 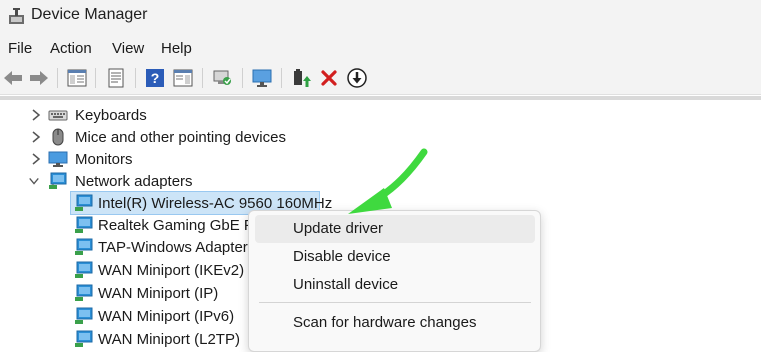 I want to click on menu-item-disable-device: Disable device, so click(x=395, y=257).